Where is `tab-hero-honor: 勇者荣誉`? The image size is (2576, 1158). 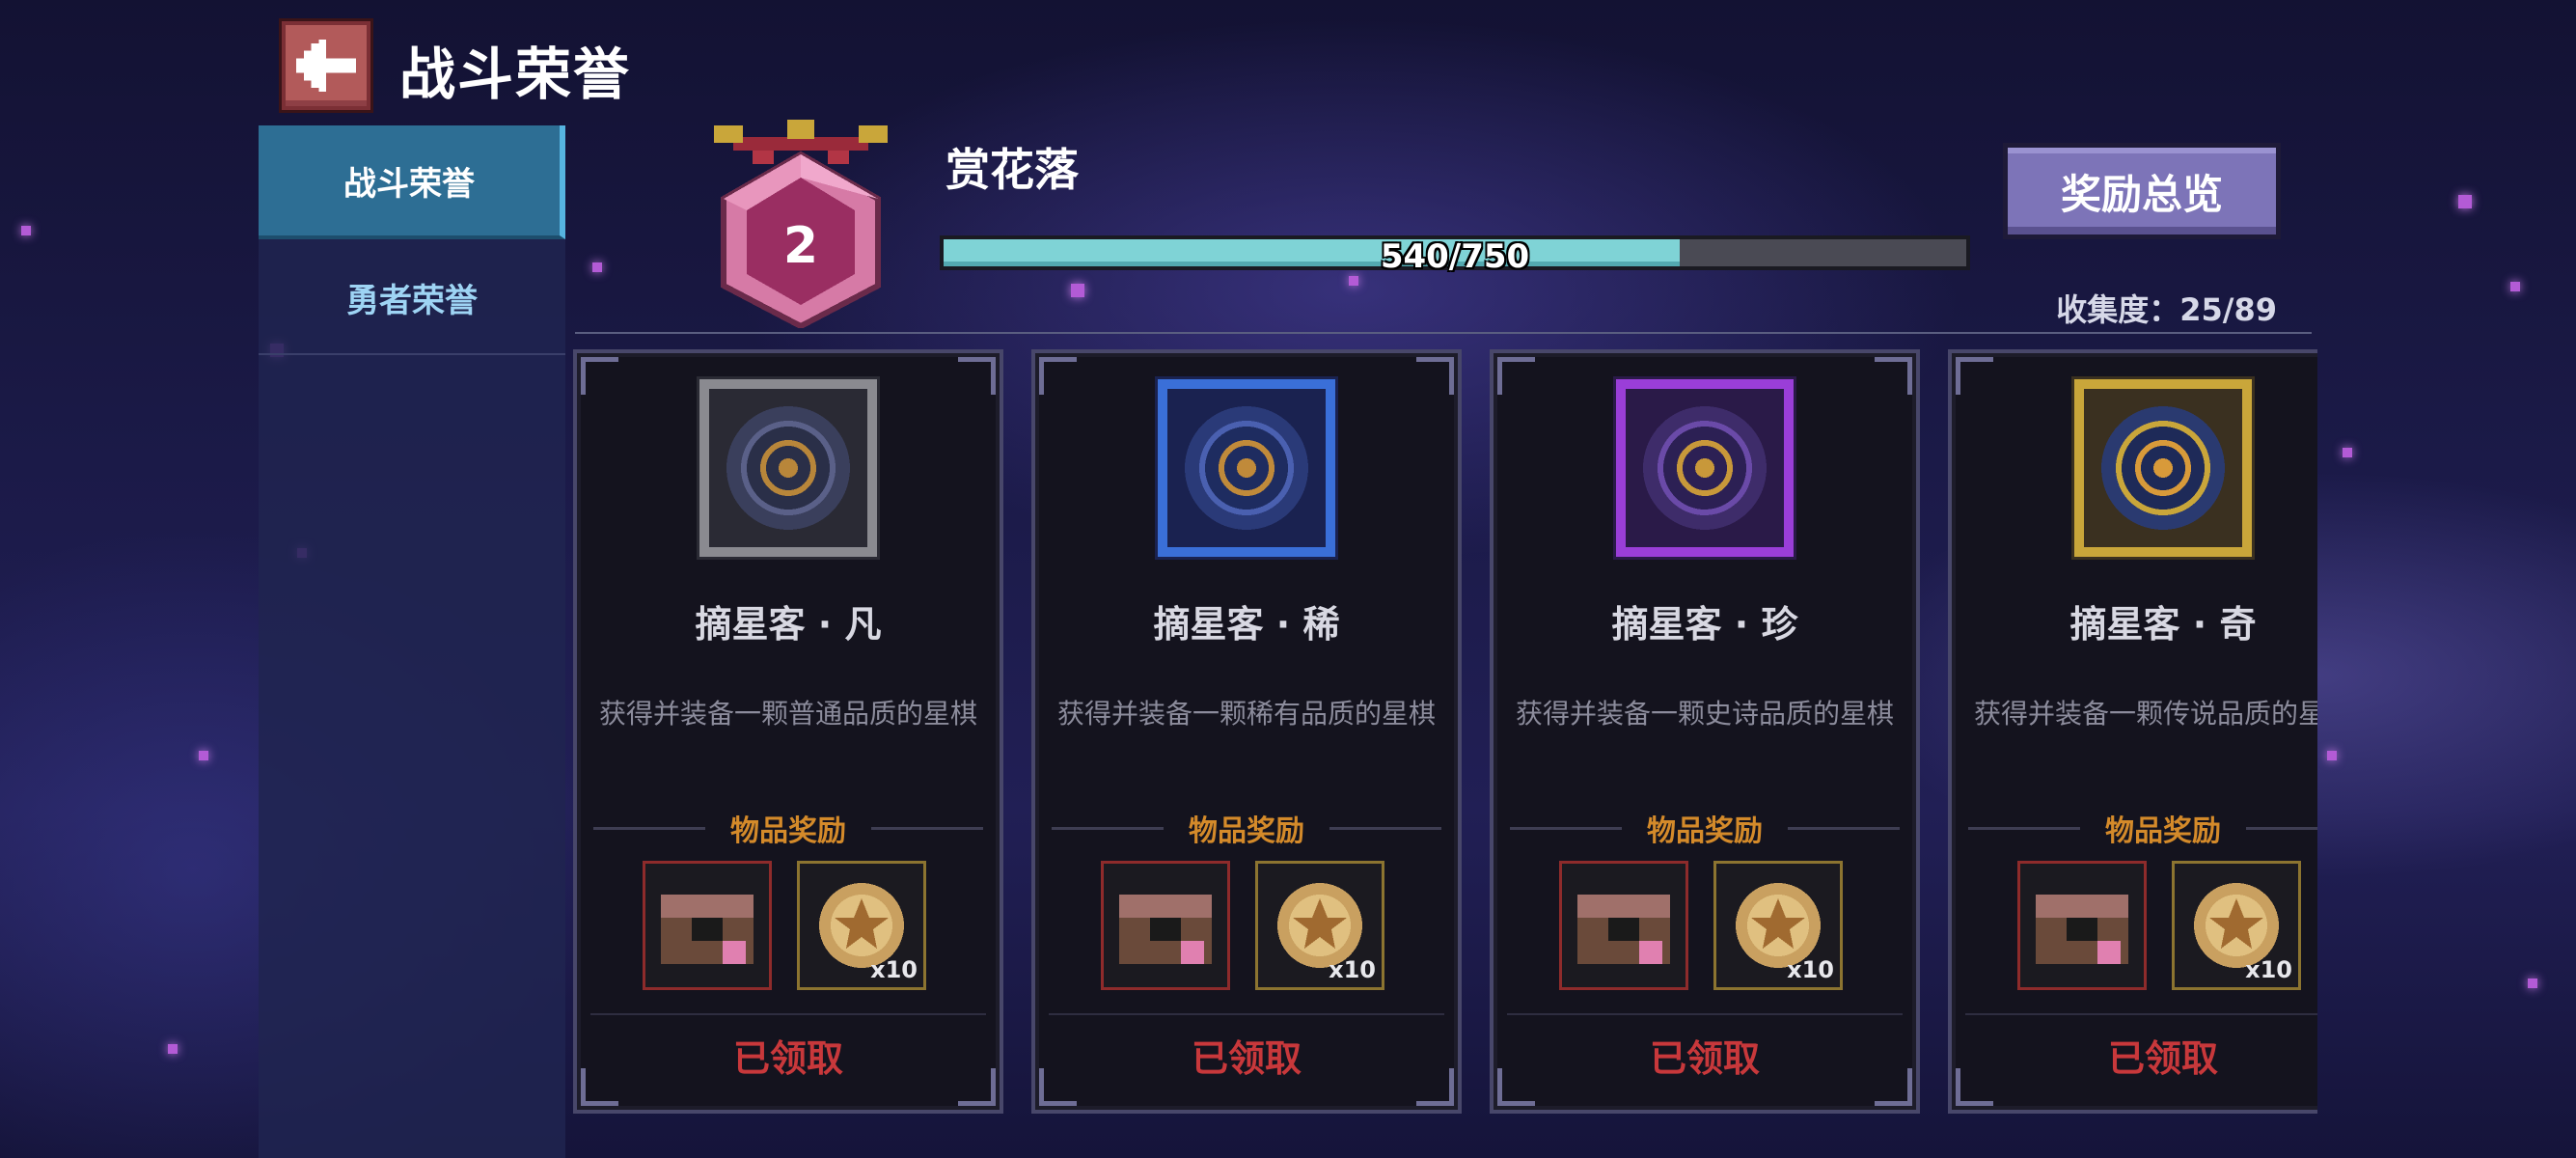
tab-hero-honor: 勇者荣誉 is located at coordinates (412, 298).